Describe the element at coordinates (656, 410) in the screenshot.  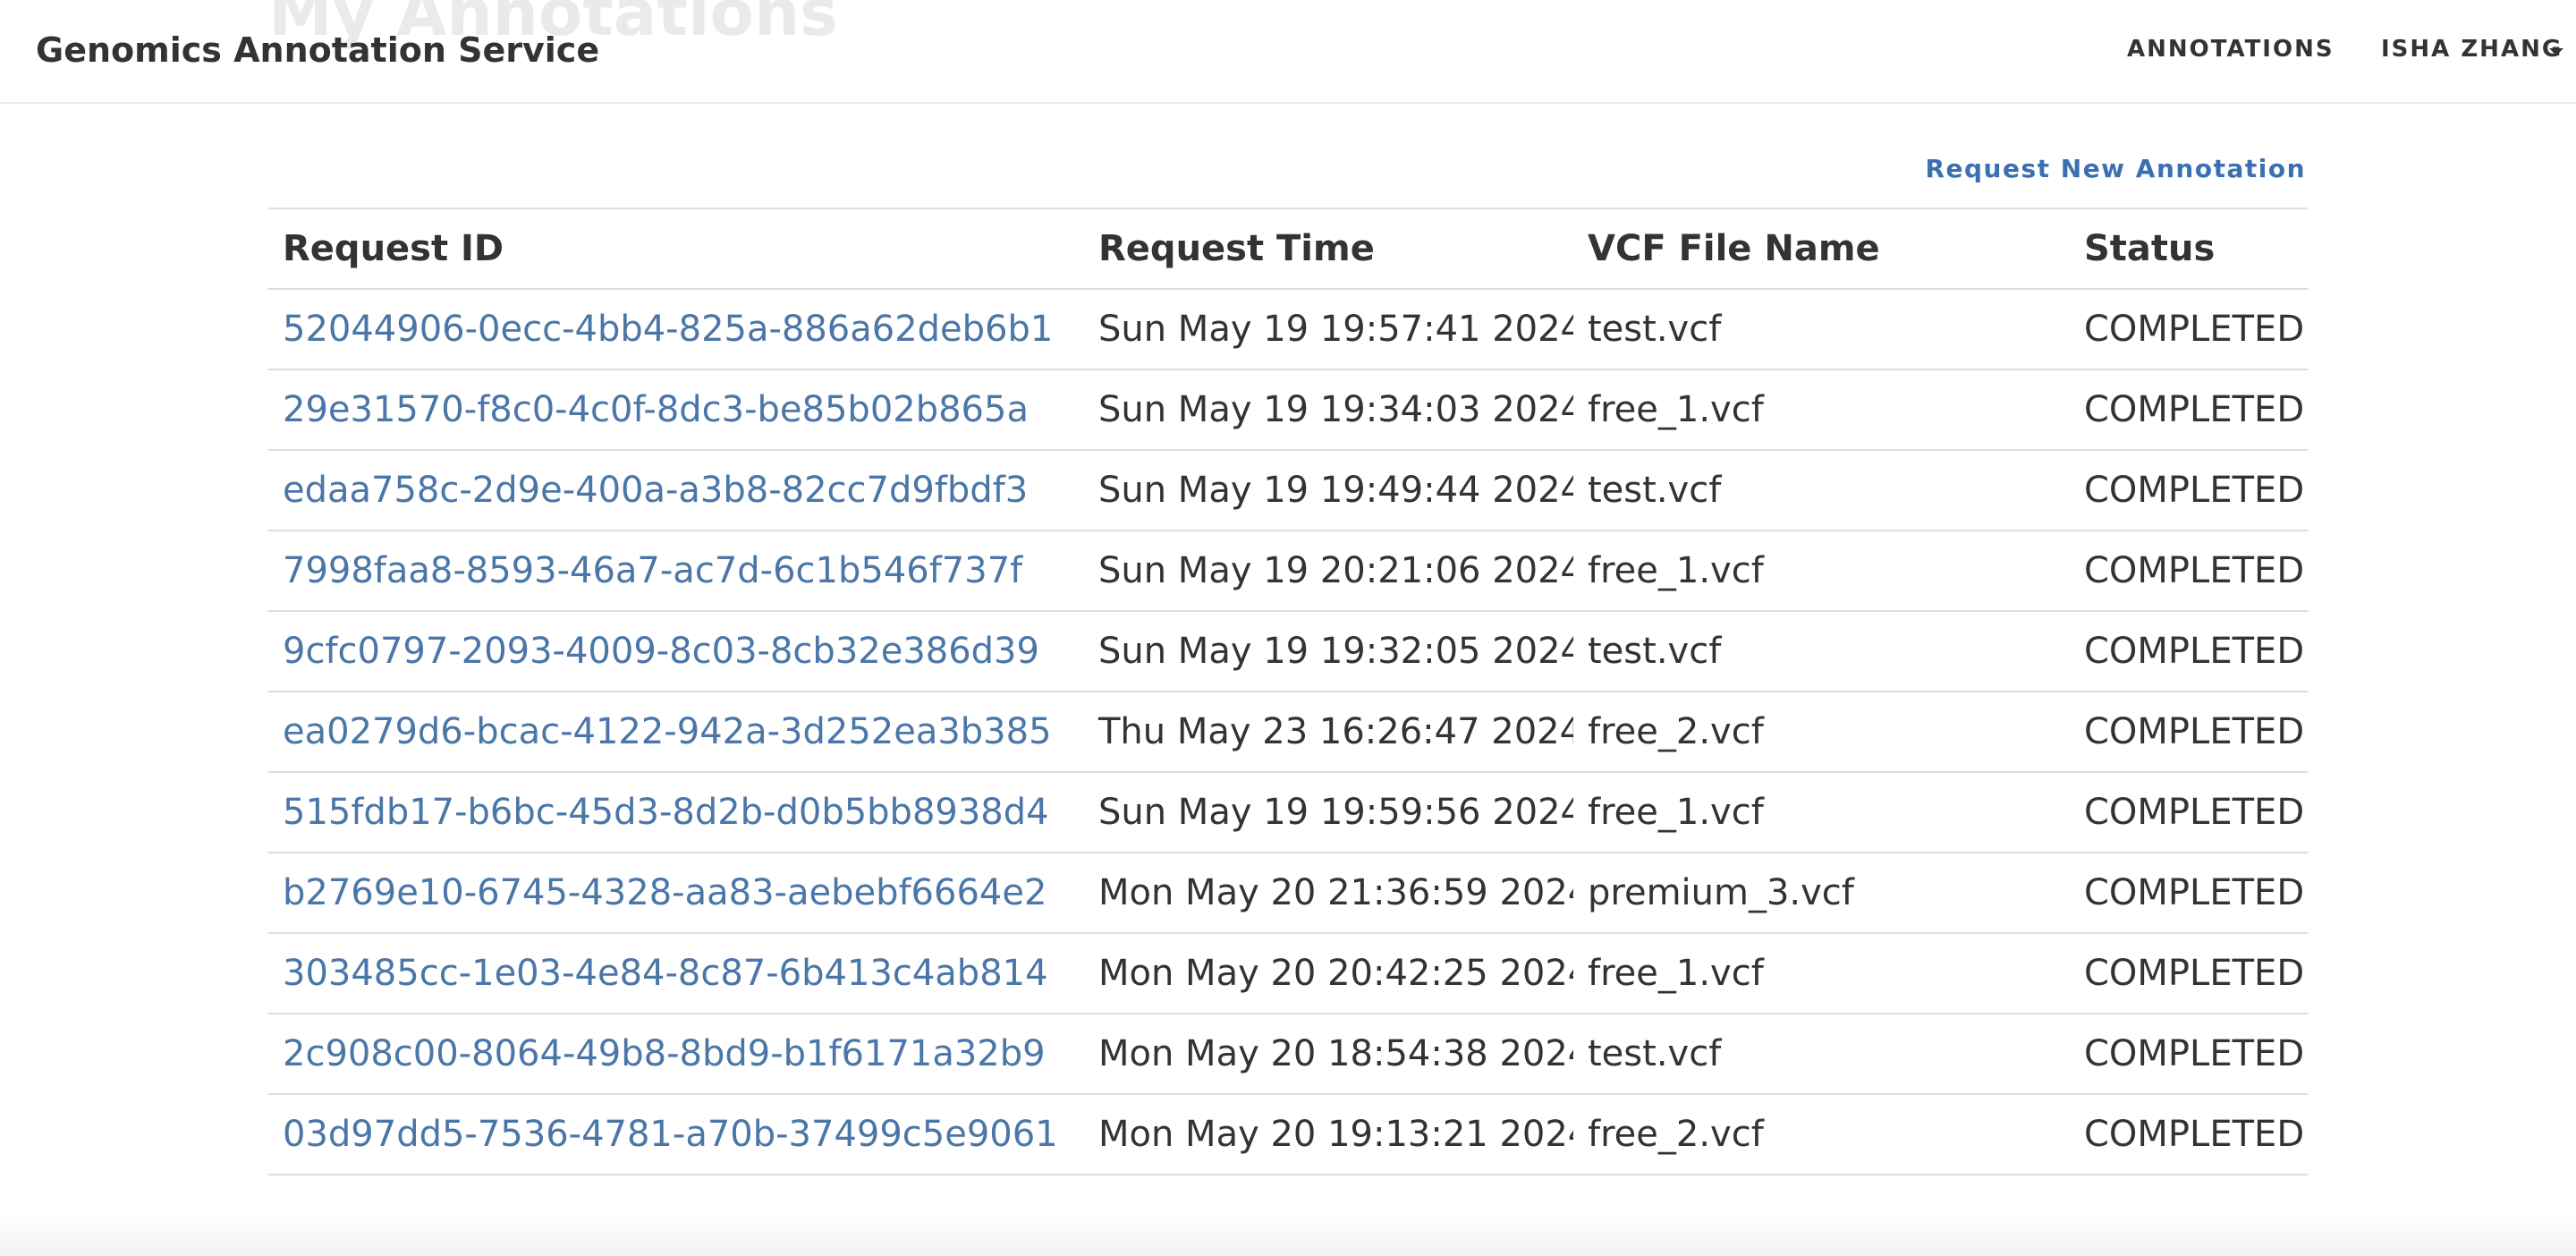
I see `request-id-link: 29e31570-f8c0-4c0f-8dc3-be85b02b865a` at that location.